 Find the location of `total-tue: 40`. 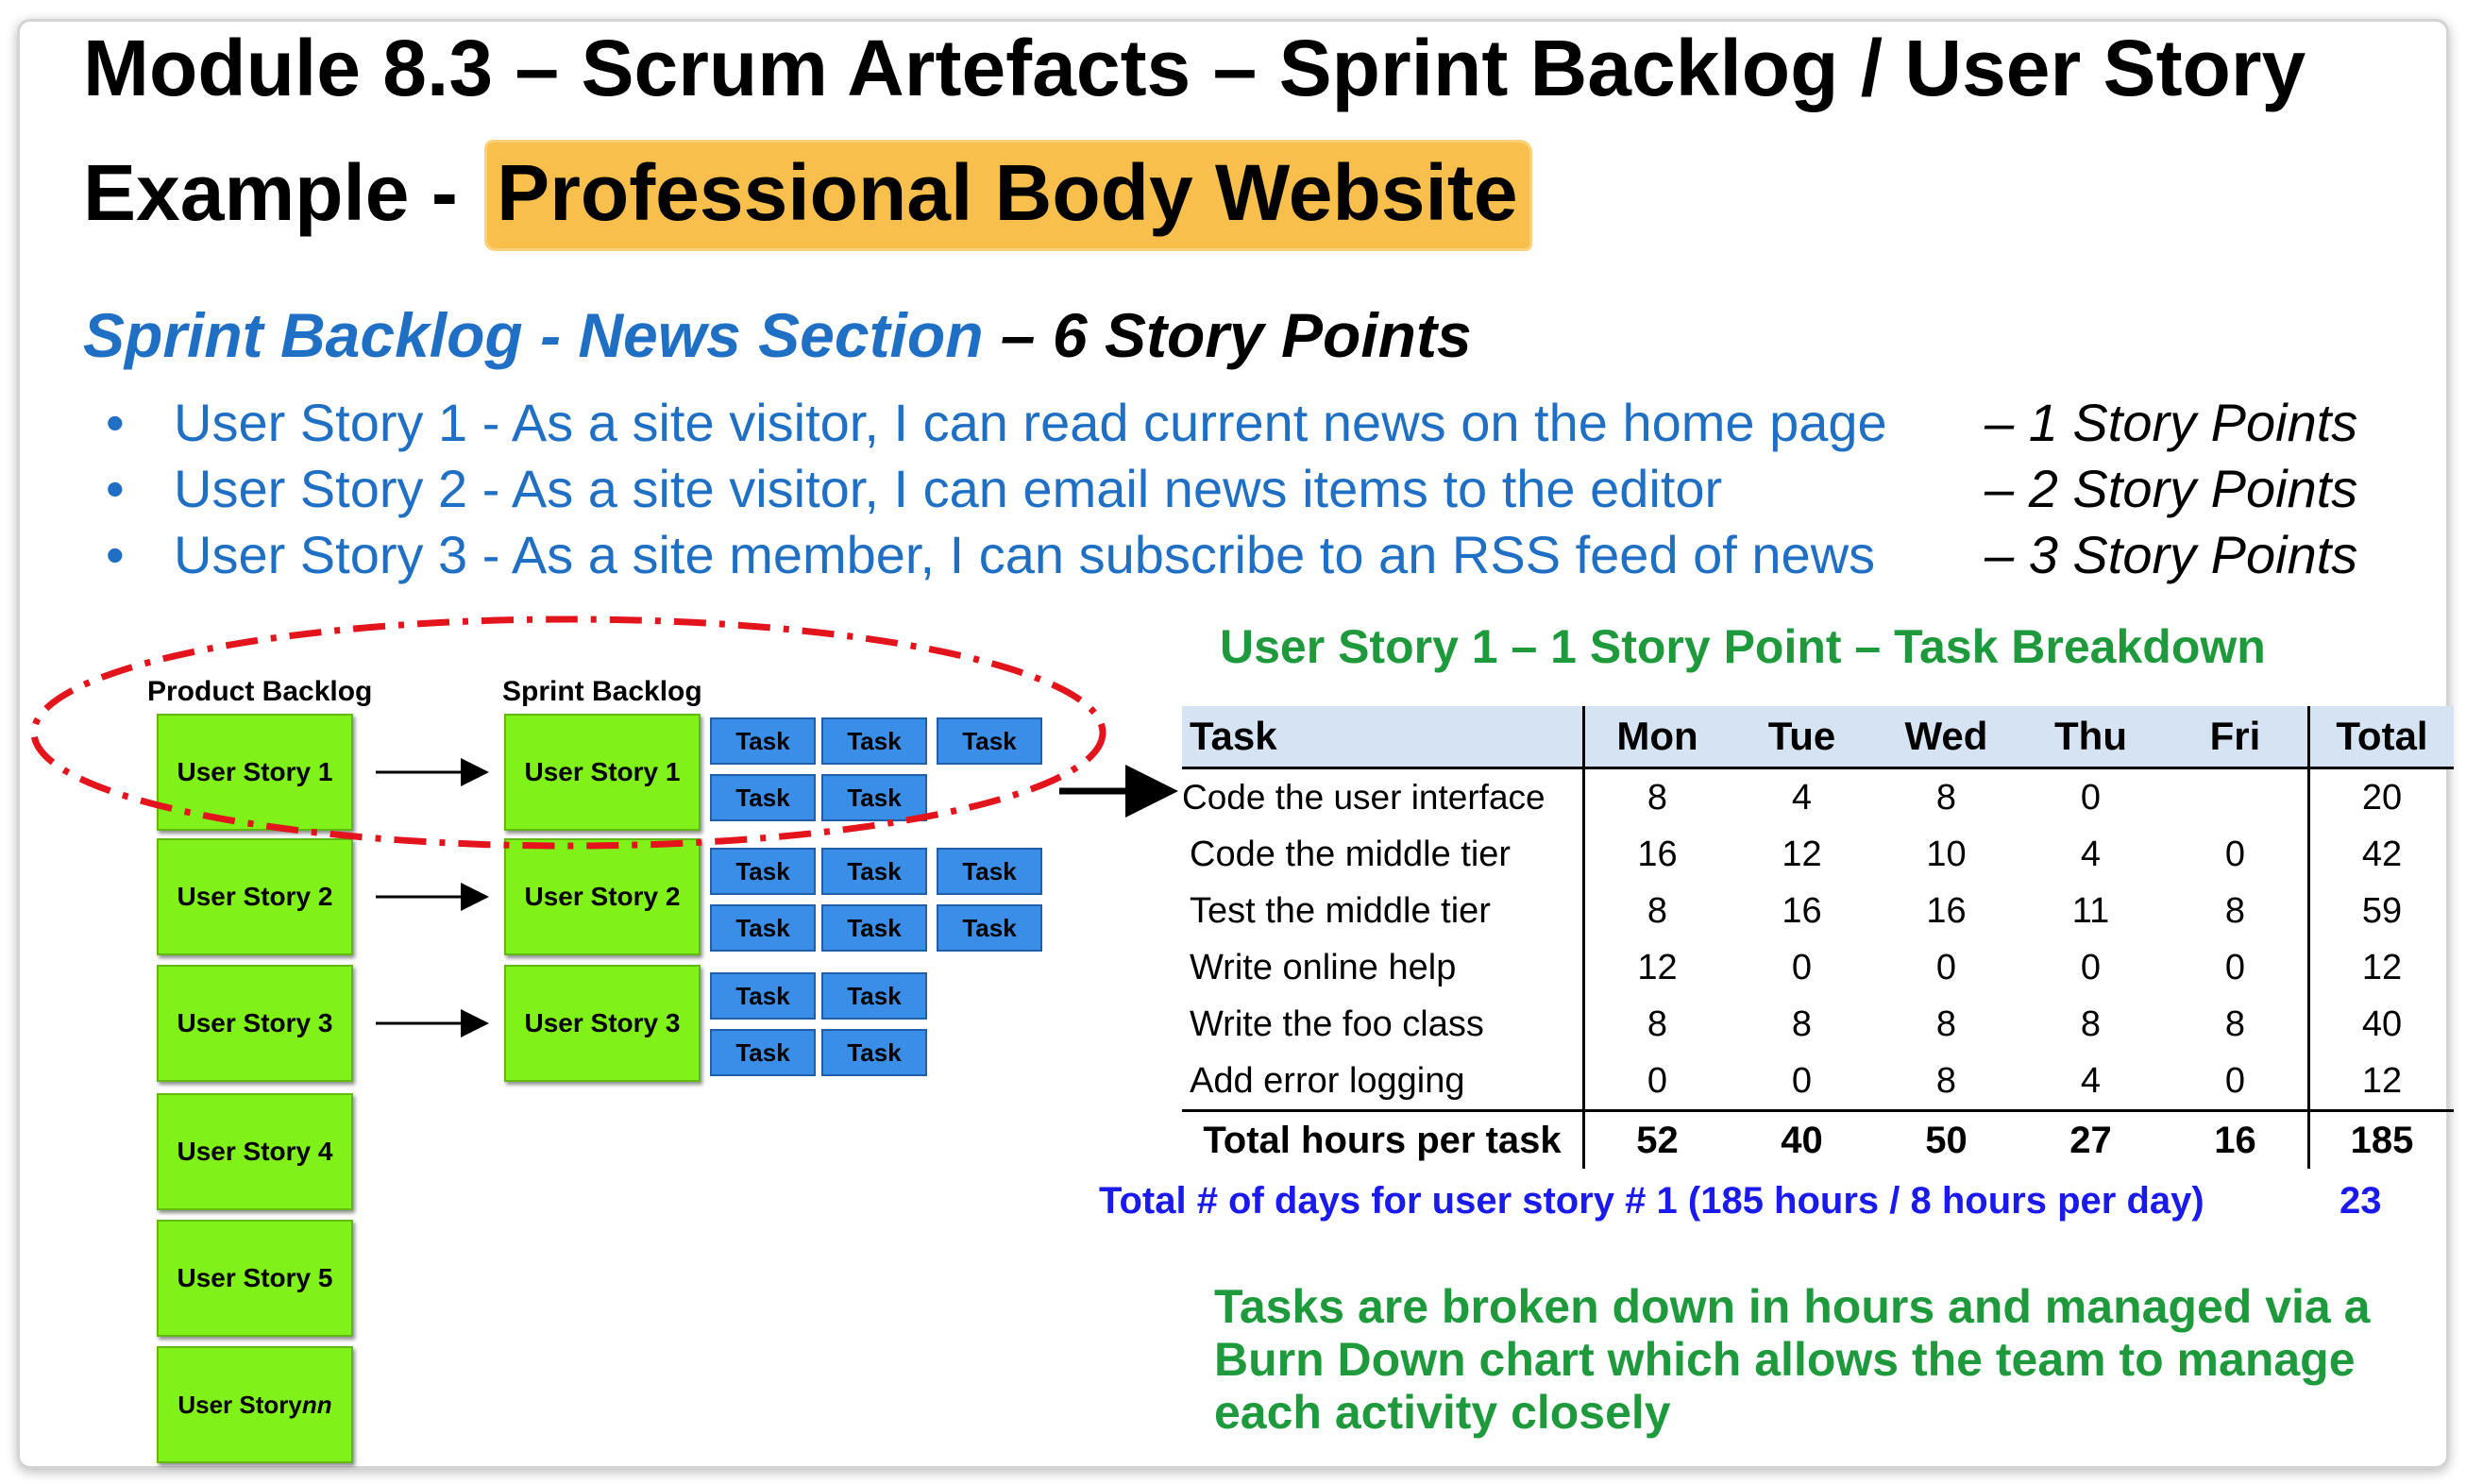

total-tue: 40 is located at coordinates (1802, 1139).